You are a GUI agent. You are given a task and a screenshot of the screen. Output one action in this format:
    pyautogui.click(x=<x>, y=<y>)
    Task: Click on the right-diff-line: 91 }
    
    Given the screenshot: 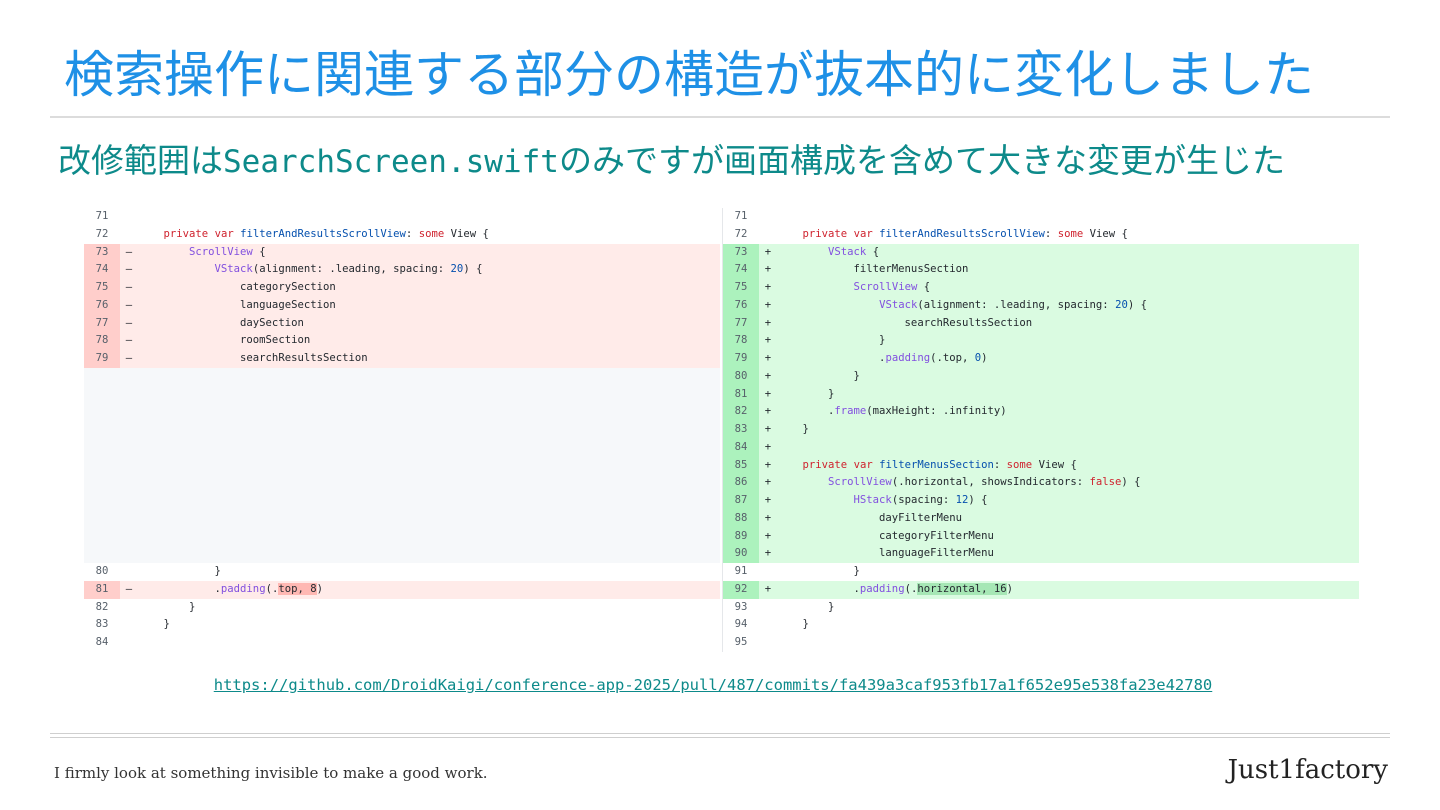 What is the action you would take?
    pyautogui.click(x=1041, y=572)
    